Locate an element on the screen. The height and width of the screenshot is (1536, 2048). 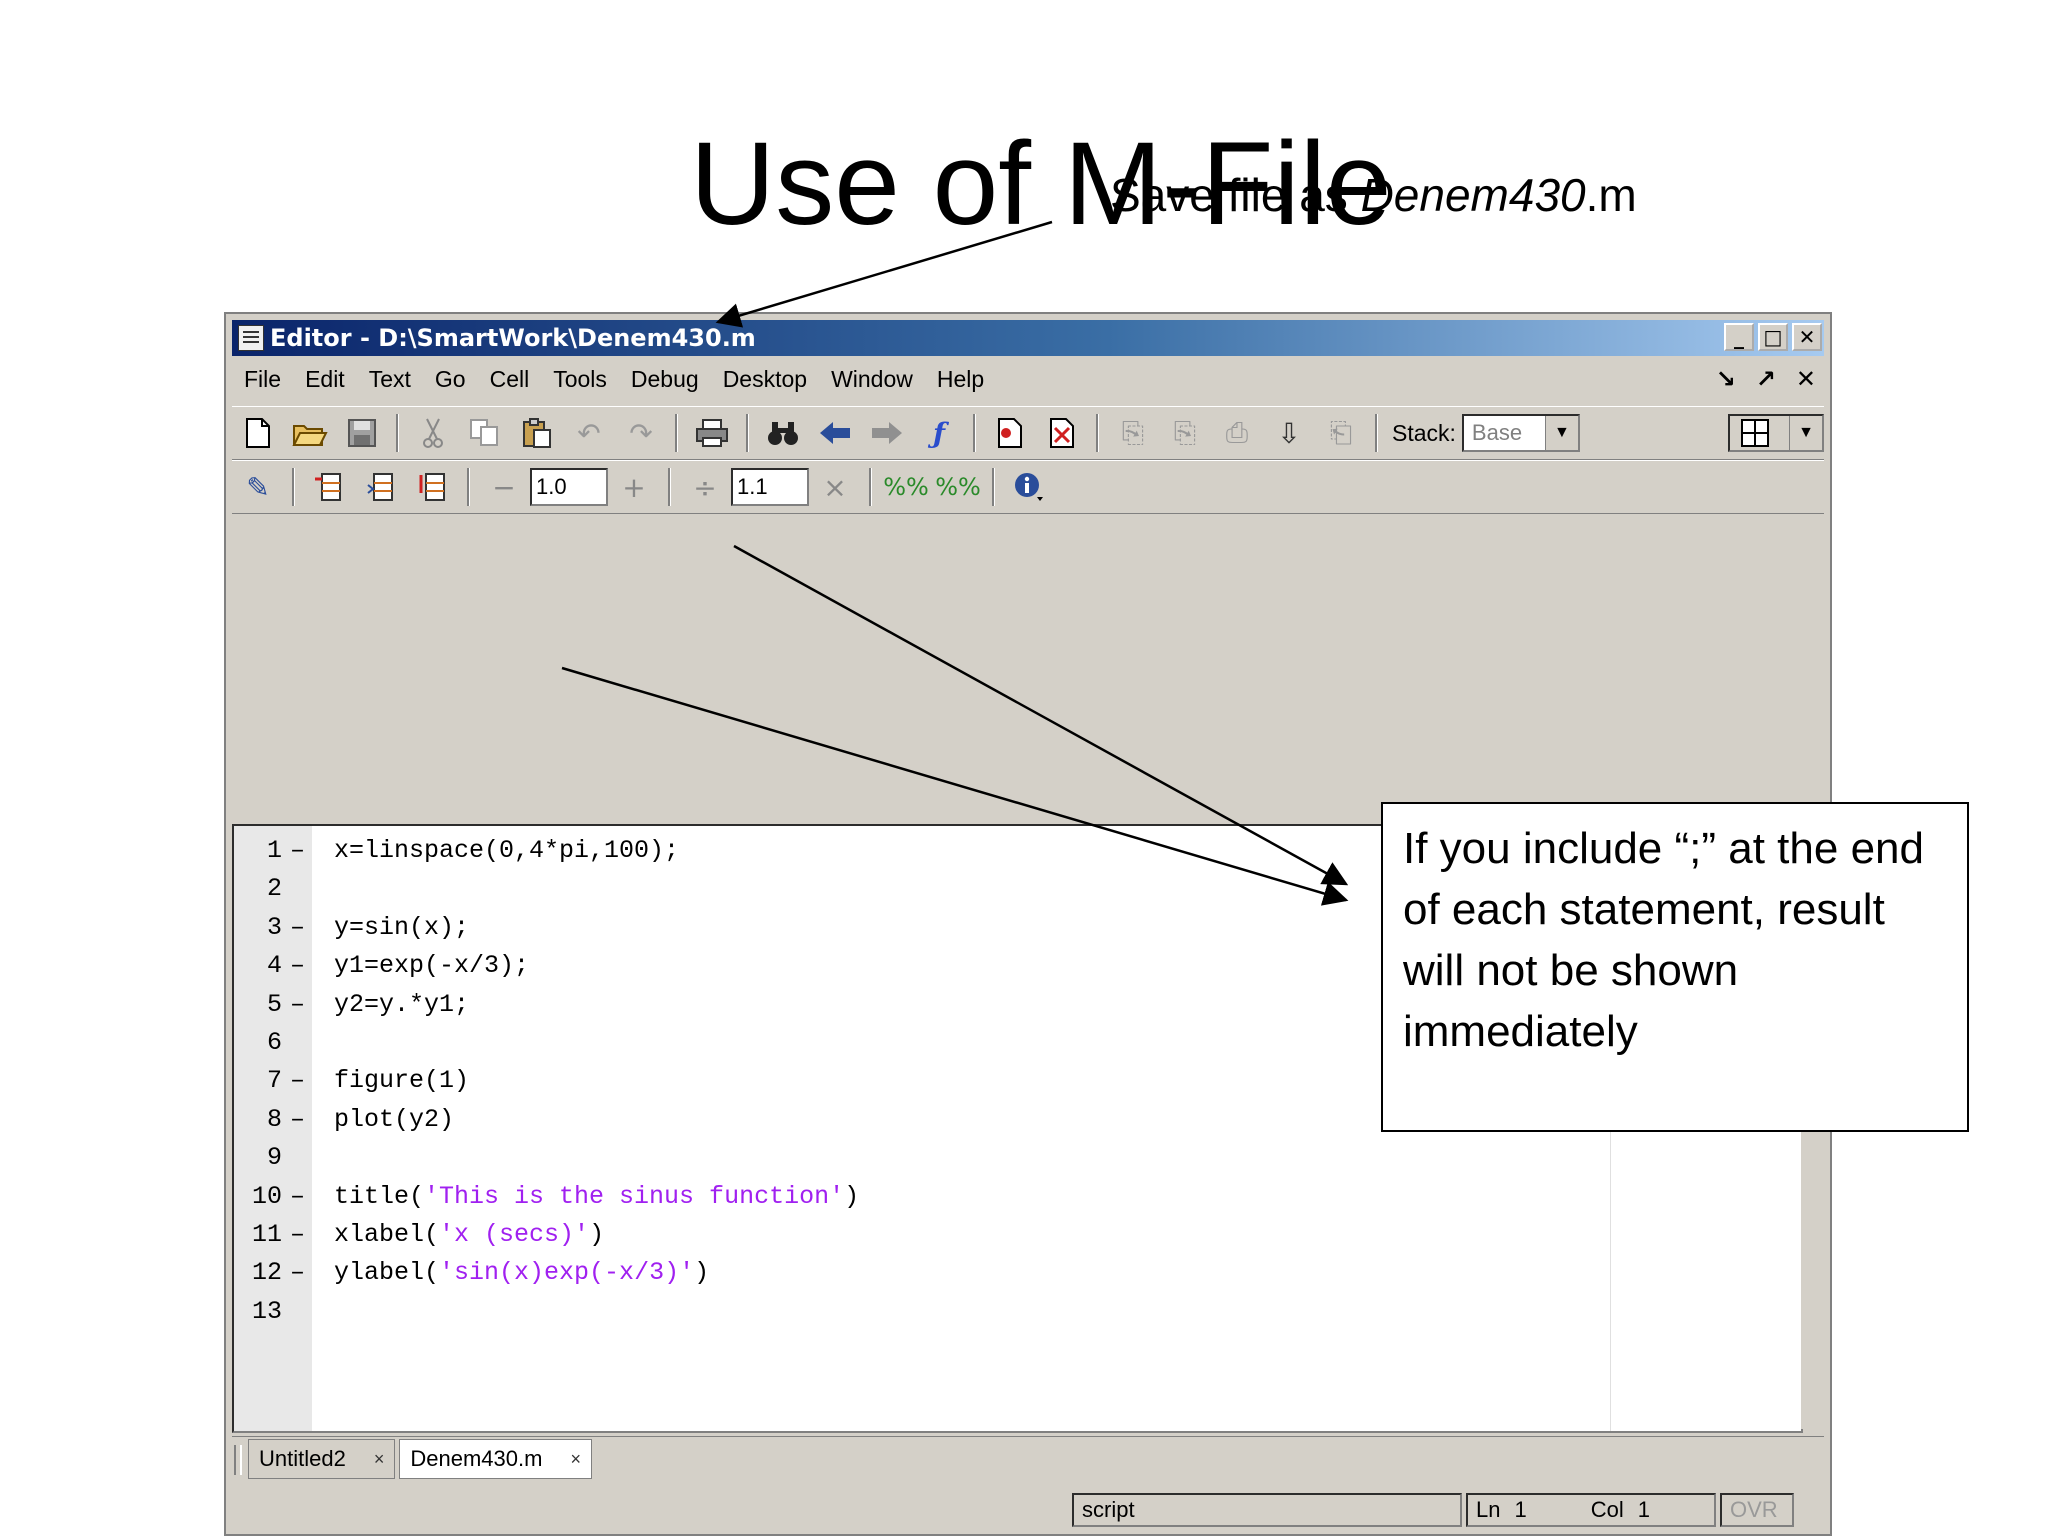
layout-select: ▼ is located at coordinates (1776, 433).